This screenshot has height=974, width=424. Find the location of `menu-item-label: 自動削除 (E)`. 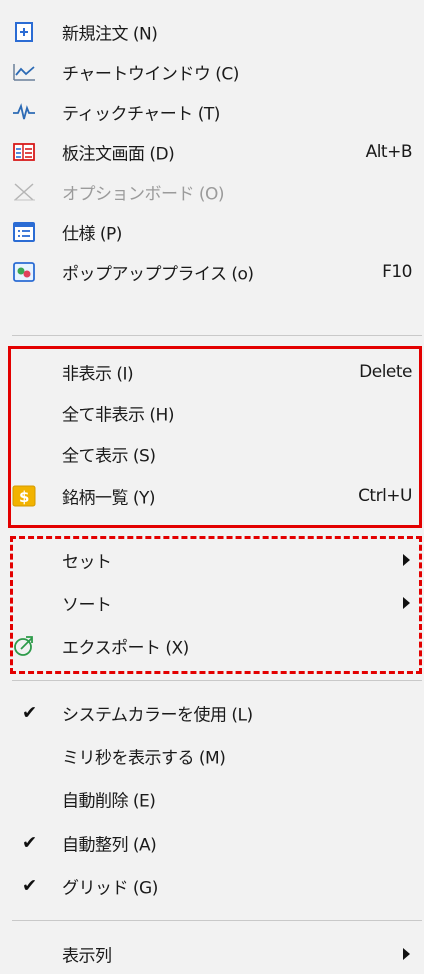

menu-item-label: 自動削除 (E) is located at coordinates (109, 801).